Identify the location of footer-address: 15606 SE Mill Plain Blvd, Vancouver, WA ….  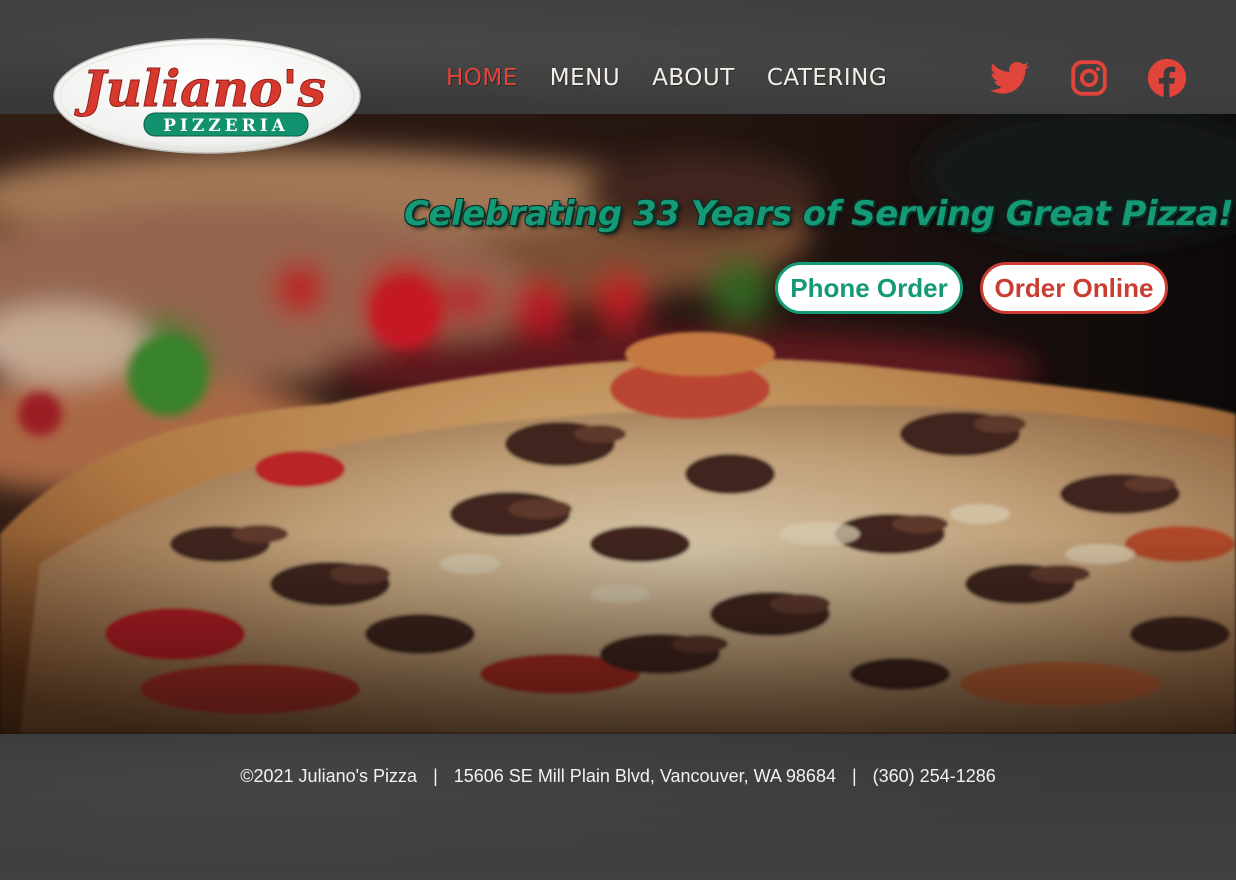
(645, 776).